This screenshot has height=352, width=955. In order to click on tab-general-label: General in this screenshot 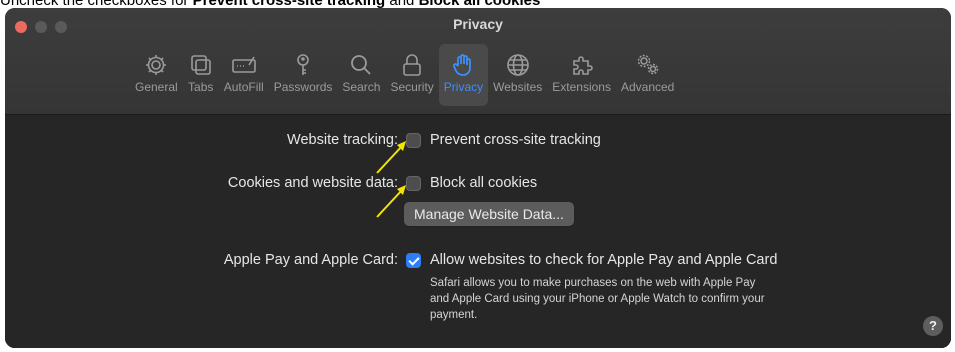, I will do `click(156, 87)`.